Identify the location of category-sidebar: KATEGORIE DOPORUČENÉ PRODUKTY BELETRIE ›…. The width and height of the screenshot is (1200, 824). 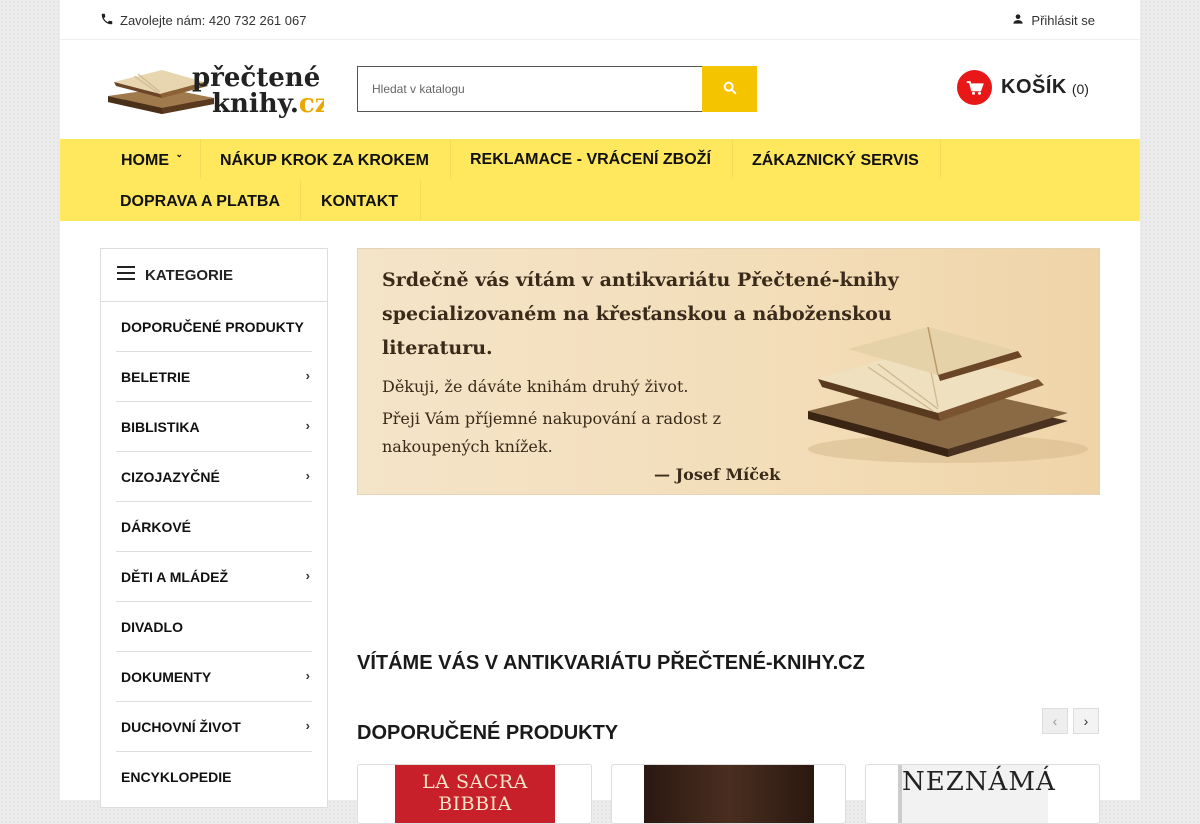
(214, 528).